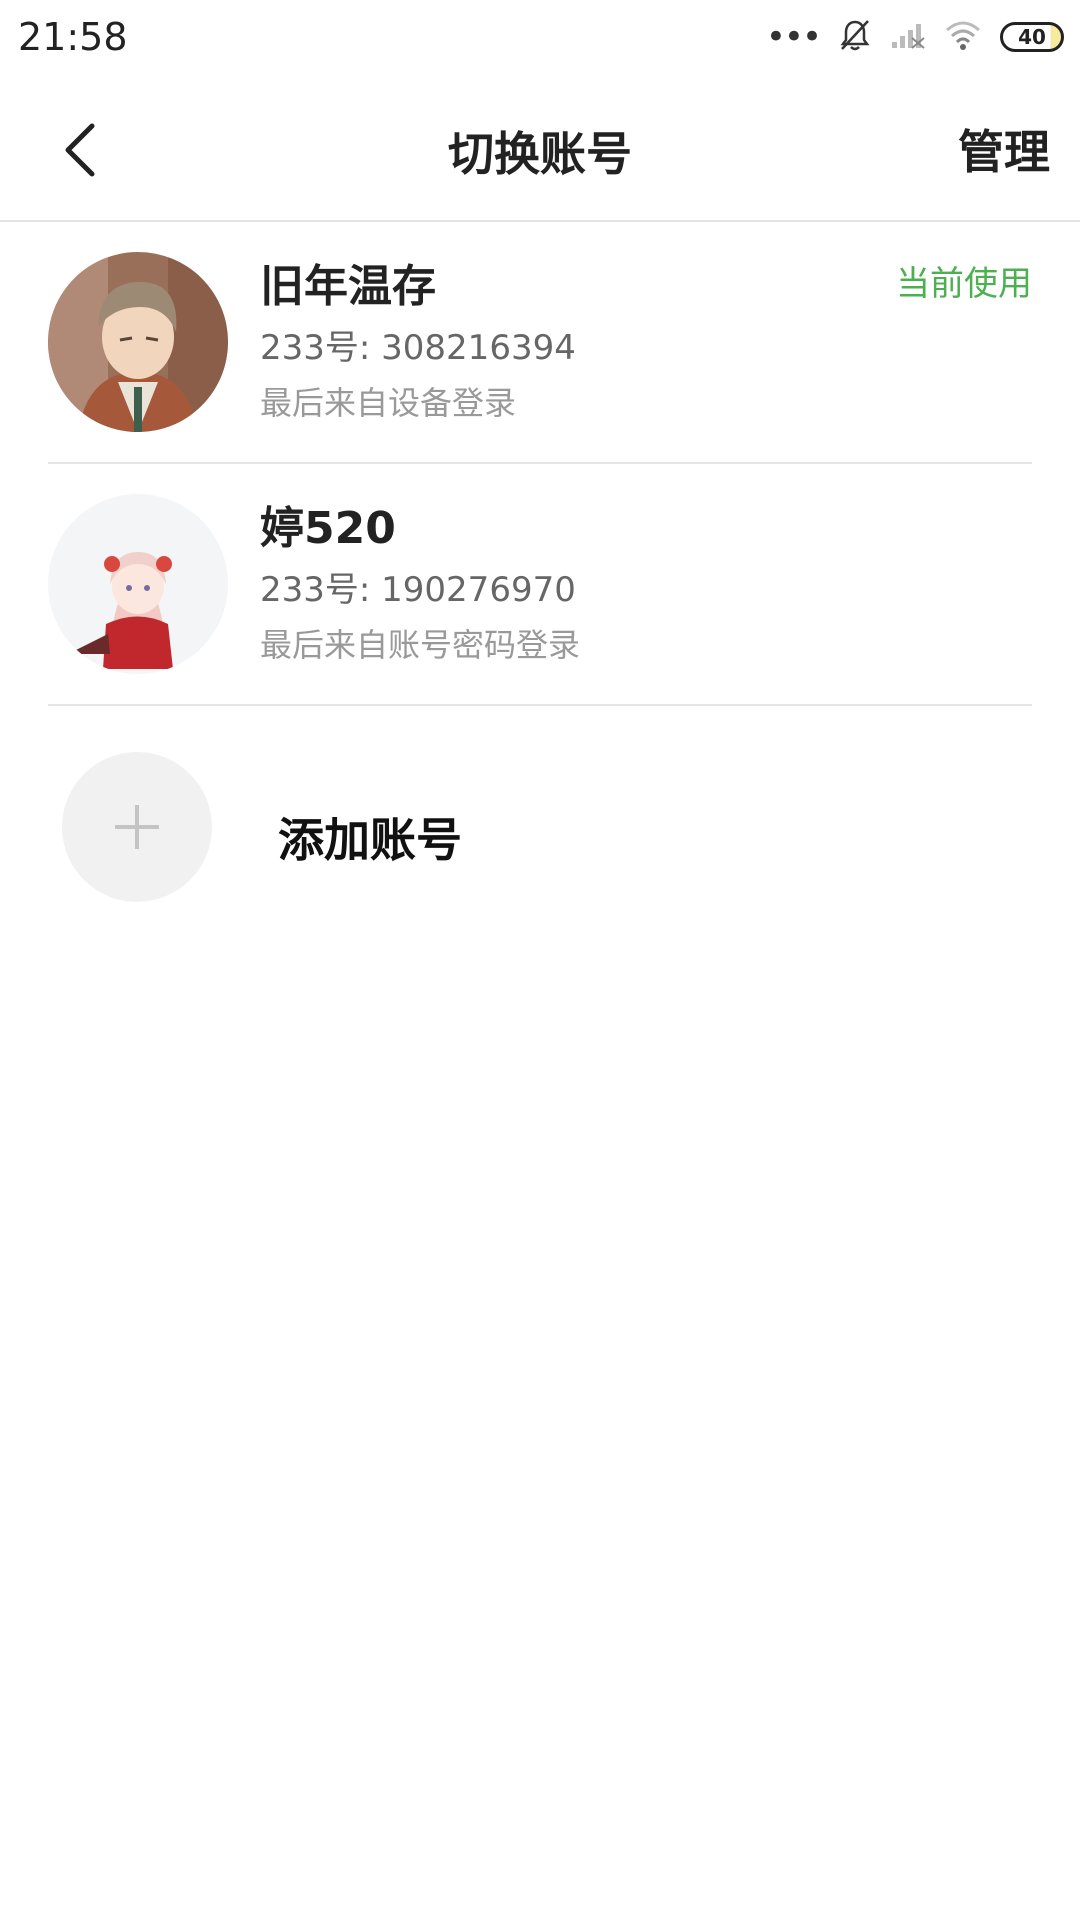 The height and width of the screenshot is (1920, 1080). I want to click on status-icons: ••• 40, so click(915, 37).